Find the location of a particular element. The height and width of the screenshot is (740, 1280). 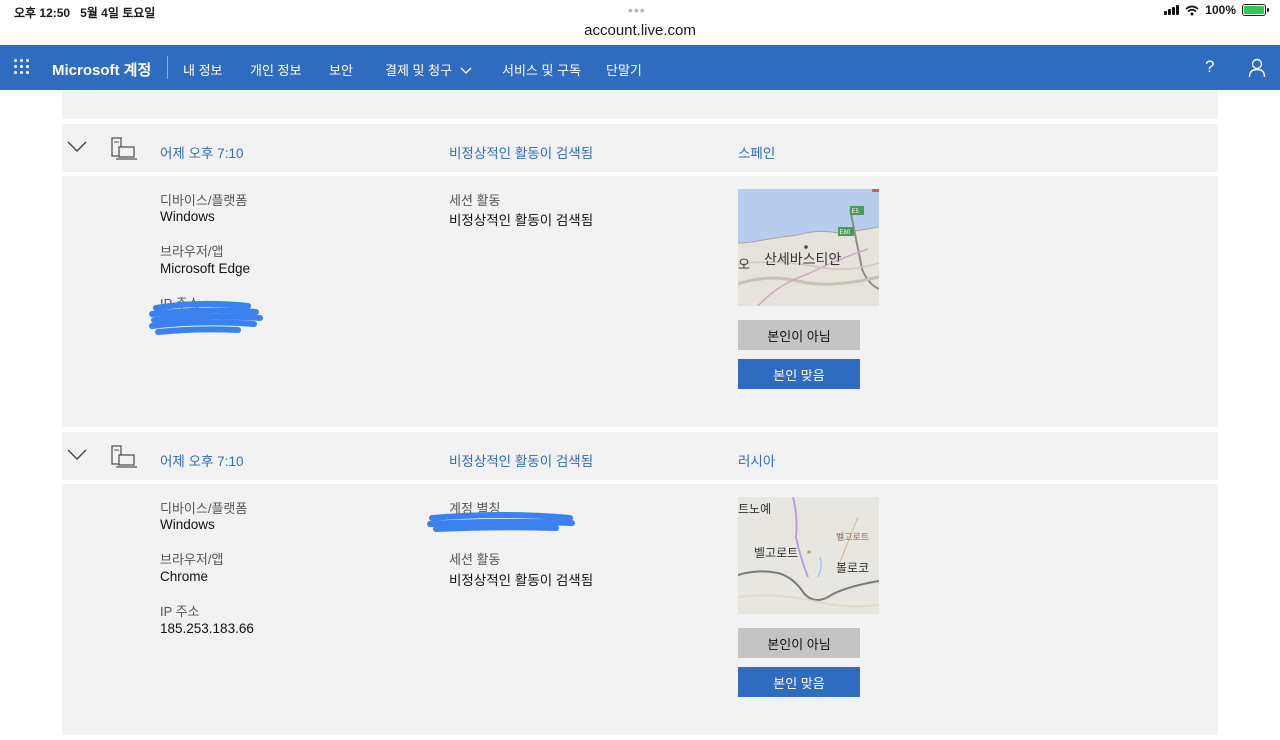

activity-header-2: 어제 오후 7:10 비정상적인 활동이 검색됨 러시아 is located at coordinates (640, 456).